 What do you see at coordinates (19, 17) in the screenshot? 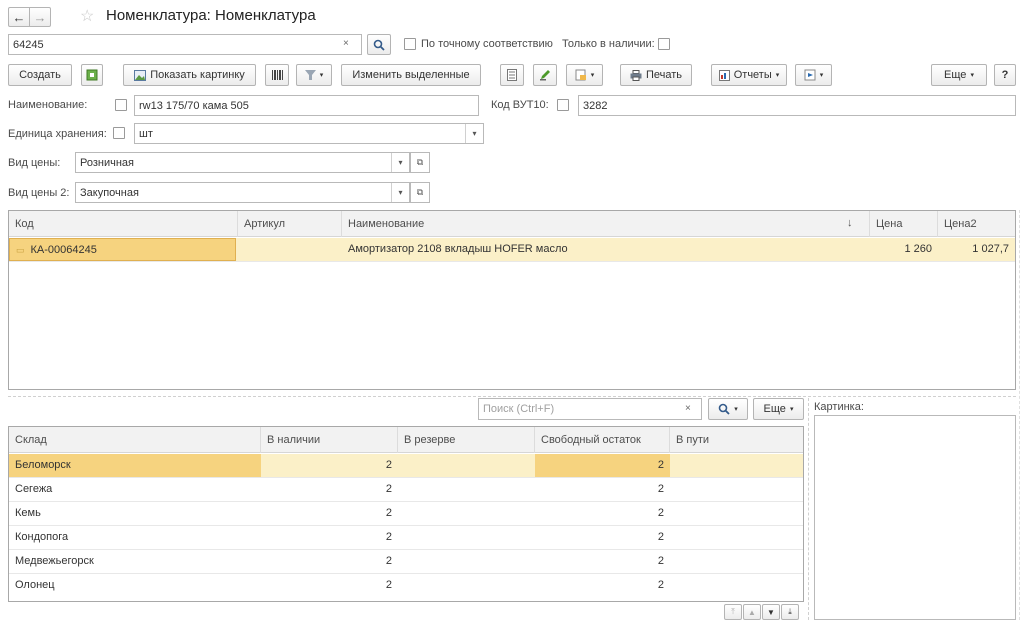
I see `back-button: ←` at bounding box center [19, 17].